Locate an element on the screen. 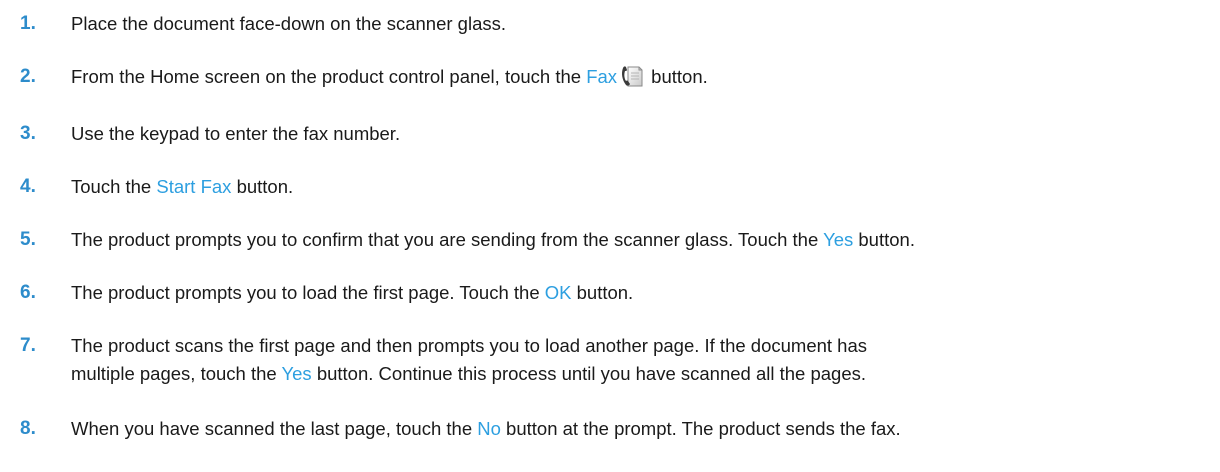  step-text-body: Use the keypad to enter the fax number. is located at coordinates (236, 133).